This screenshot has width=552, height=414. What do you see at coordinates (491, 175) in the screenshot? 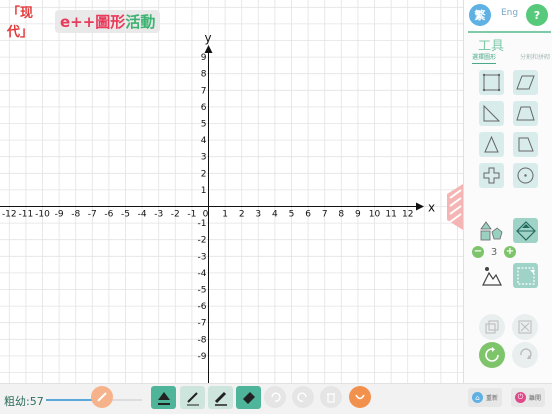
I see `cross-shape-tool` at bounding box center [491, 175].